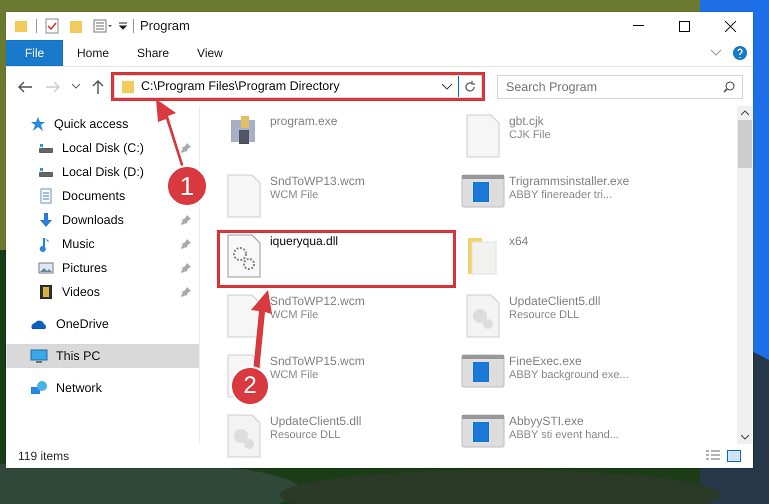  What do you see at coordinates (740, 53) in the screenshot?
I see `help-icon` at bounding box center [740, 53].